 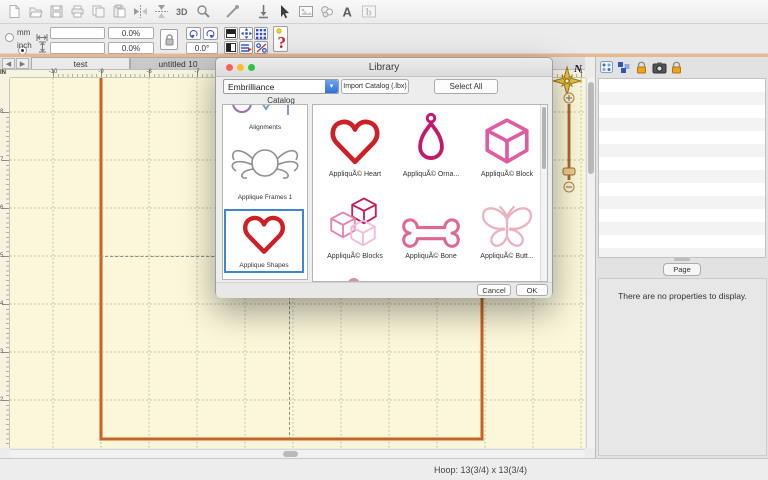 What do you see at coordinates (261, 33) in the screenshot?
I see `grid-settings-icon` at bounding box center [261, 33].